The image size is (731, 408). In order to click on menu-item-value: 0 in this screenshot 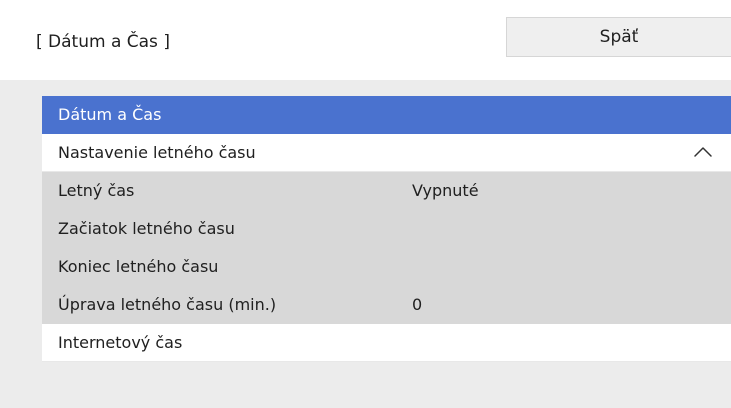, I will do `click(417, 304)`.